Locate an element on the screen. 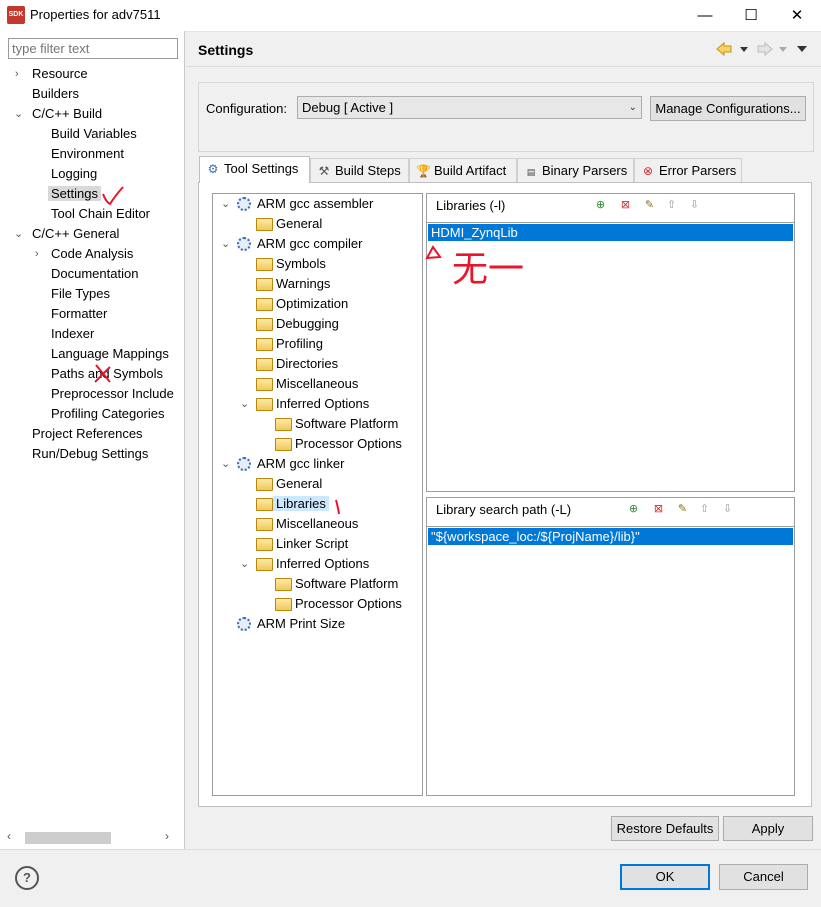 Image resolution: width=821 pixels, height=907 pixels. list-item: "${workspace_loc:/${ProjName}/lib}" is located at coordinates (610, 536).